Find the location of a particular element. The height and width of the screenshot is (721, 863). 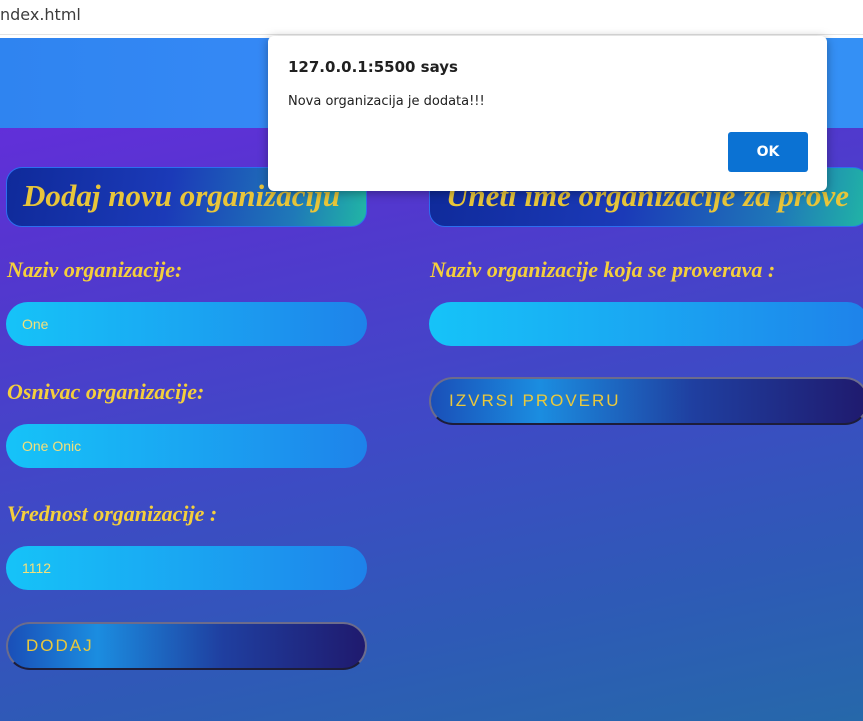

run-check-button-label: IZVRSI PROVERU is located at coordinates (535, 400).